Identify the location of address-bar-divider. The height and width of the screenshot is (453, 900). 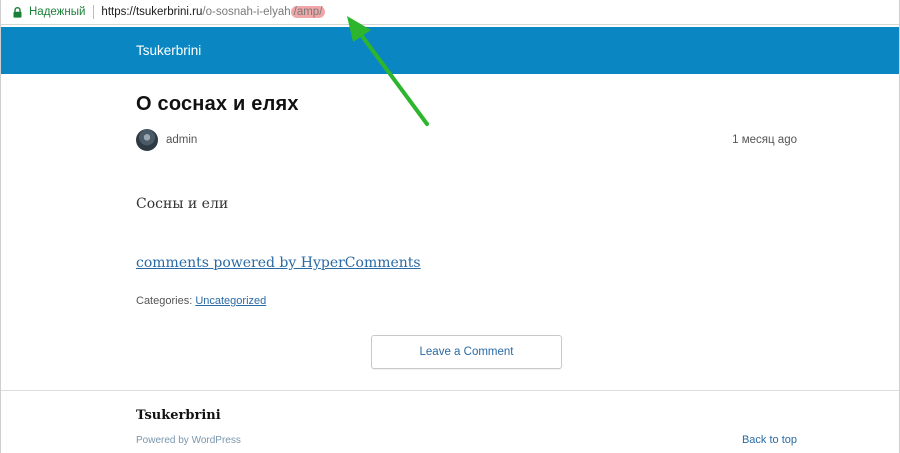
(94, 12).